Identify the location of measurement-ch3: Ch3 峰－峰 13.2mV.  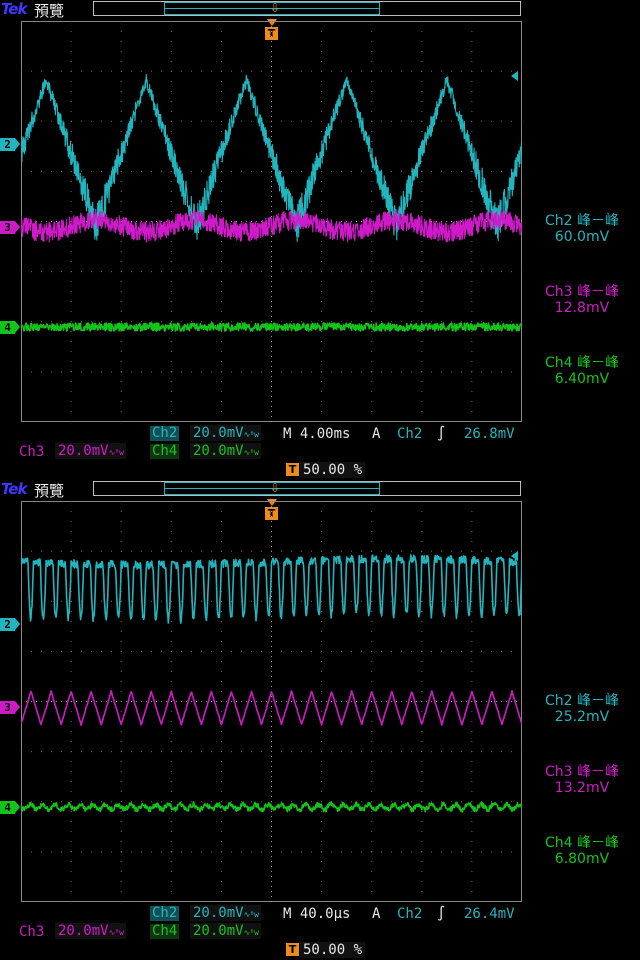
(582, 780).